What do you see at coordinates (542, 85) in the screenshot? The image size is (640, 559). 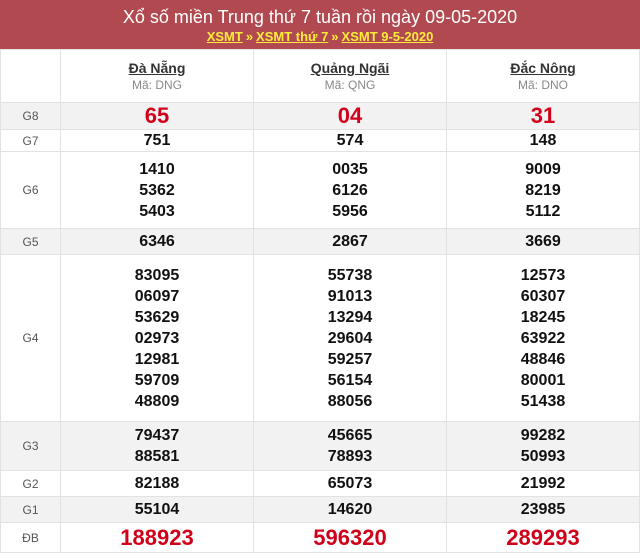 I see `province-code: Mã: DNO` at bounding box center [542, 85].